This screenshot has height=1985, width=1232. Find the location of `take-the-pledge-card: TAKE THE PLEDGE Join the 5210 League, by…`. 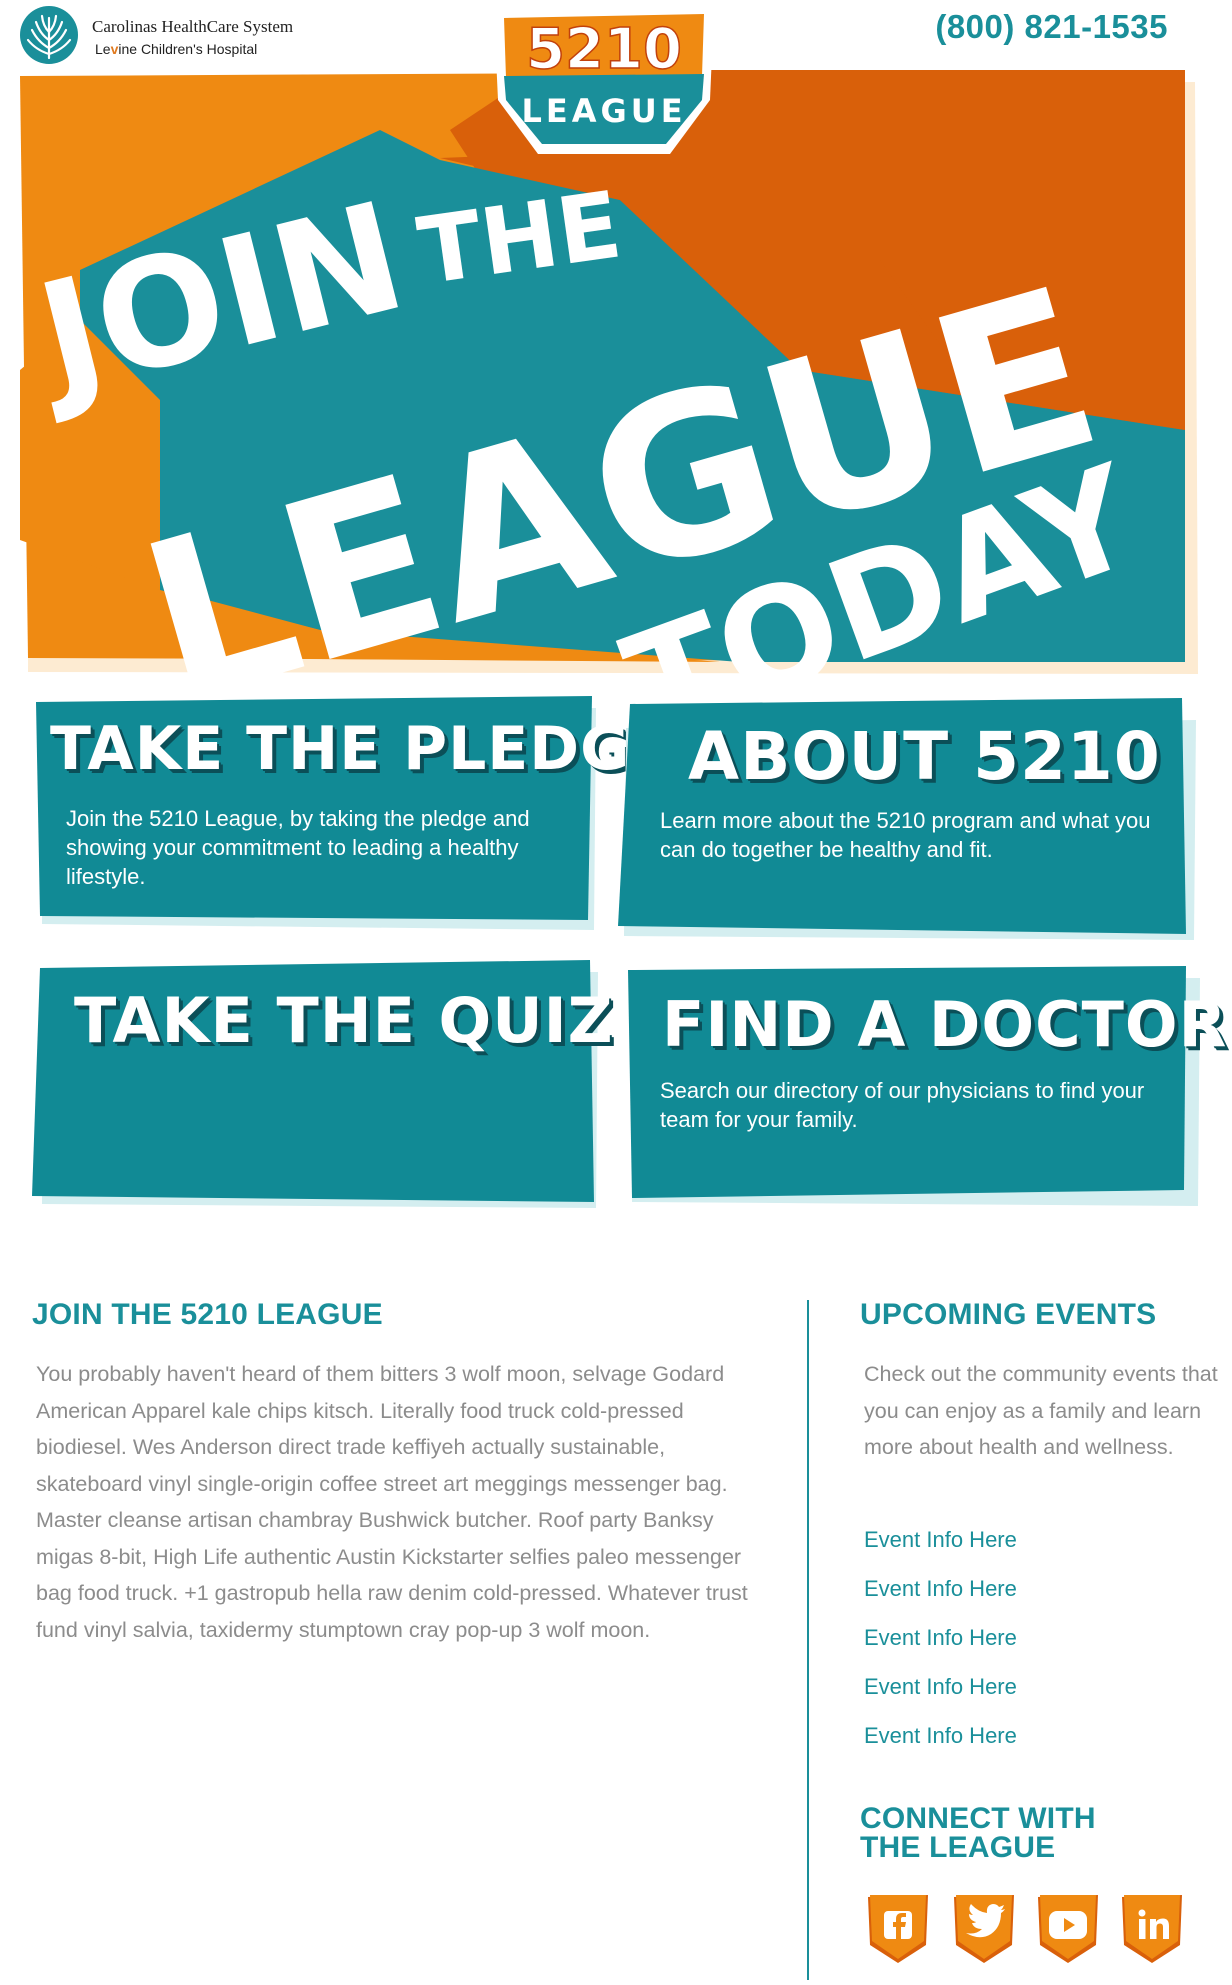

take-the-pledge-card: TAKE THE PLEDGE Join the 5210 League, by… is located at coordinates (349, 810).